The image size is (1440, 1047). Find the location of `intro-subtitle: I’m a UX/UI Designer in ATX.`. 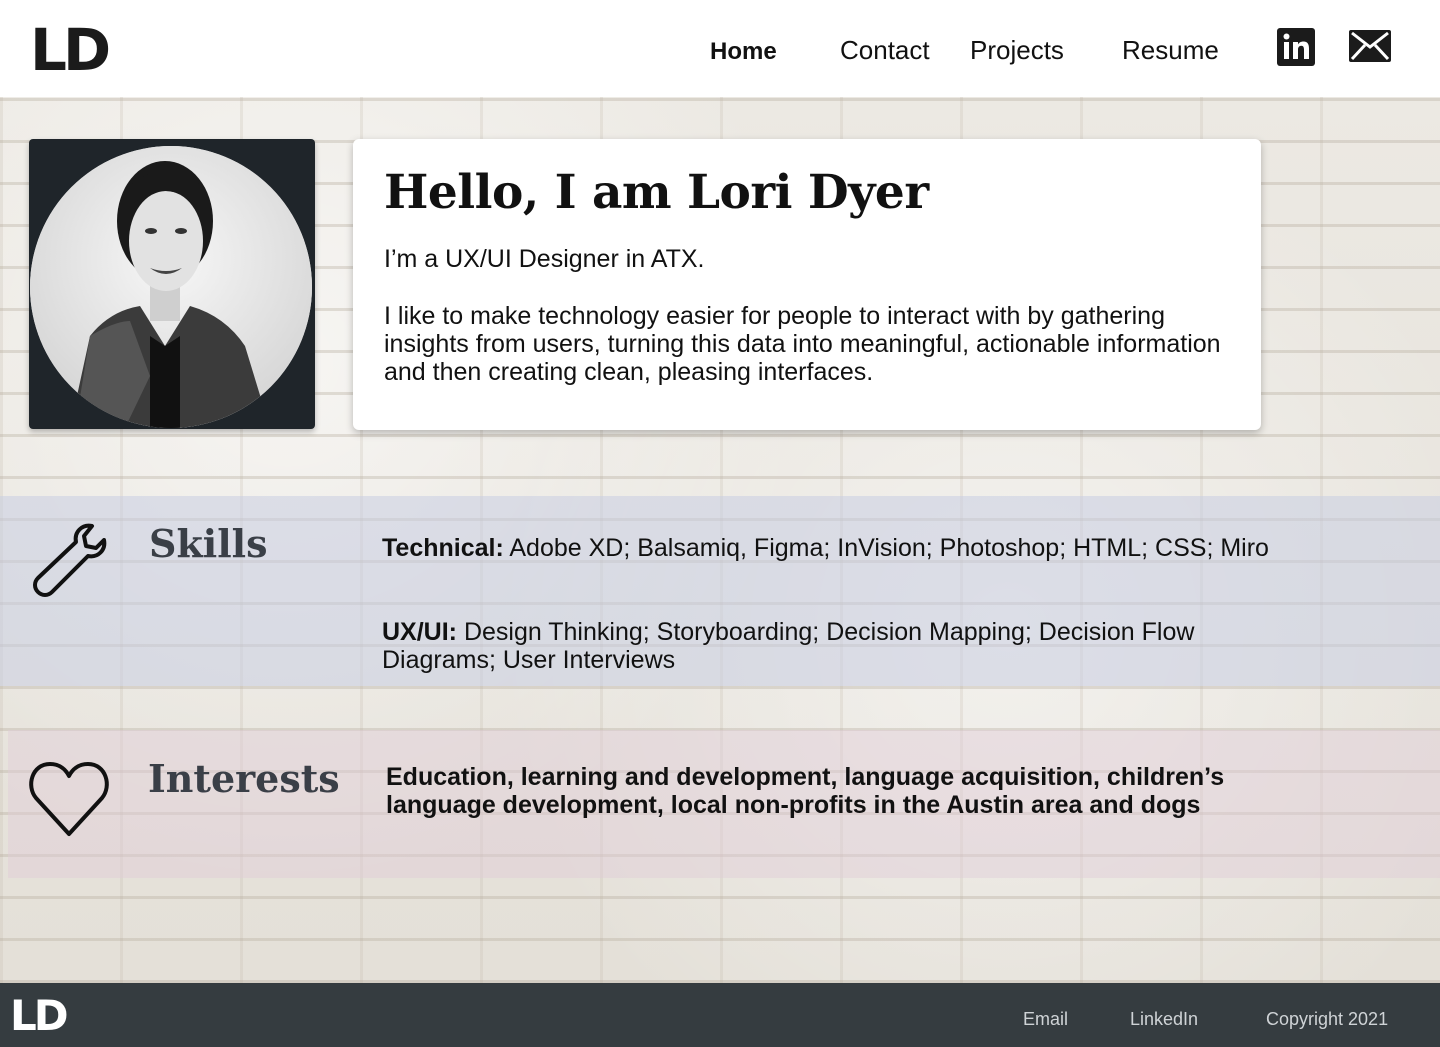

intro-subtitle: I’m a UX/UI Designer in ATX. is located at coordinates (544, 259).